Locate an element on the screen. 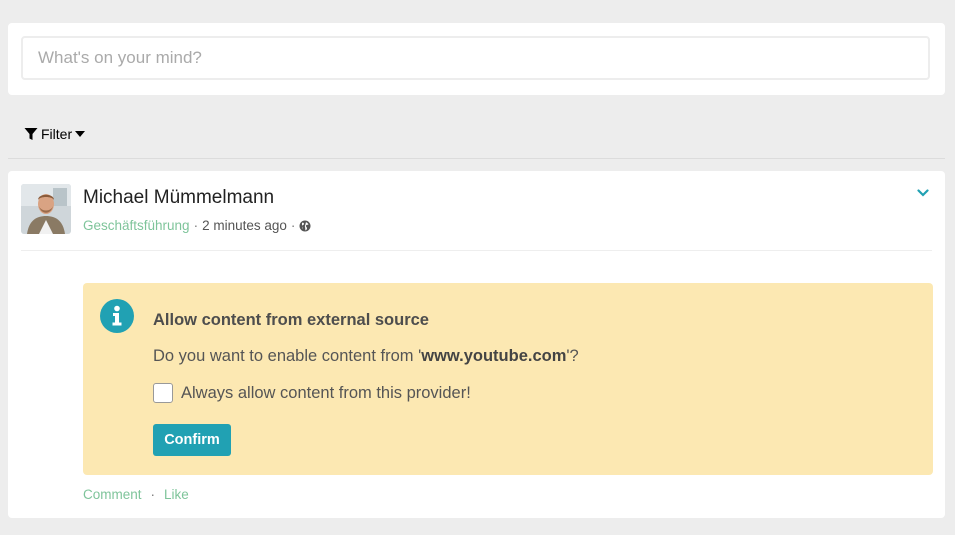 Image resolution: width=955 pixels, height=535 pixels. divider is located at coordinates (476, 158).